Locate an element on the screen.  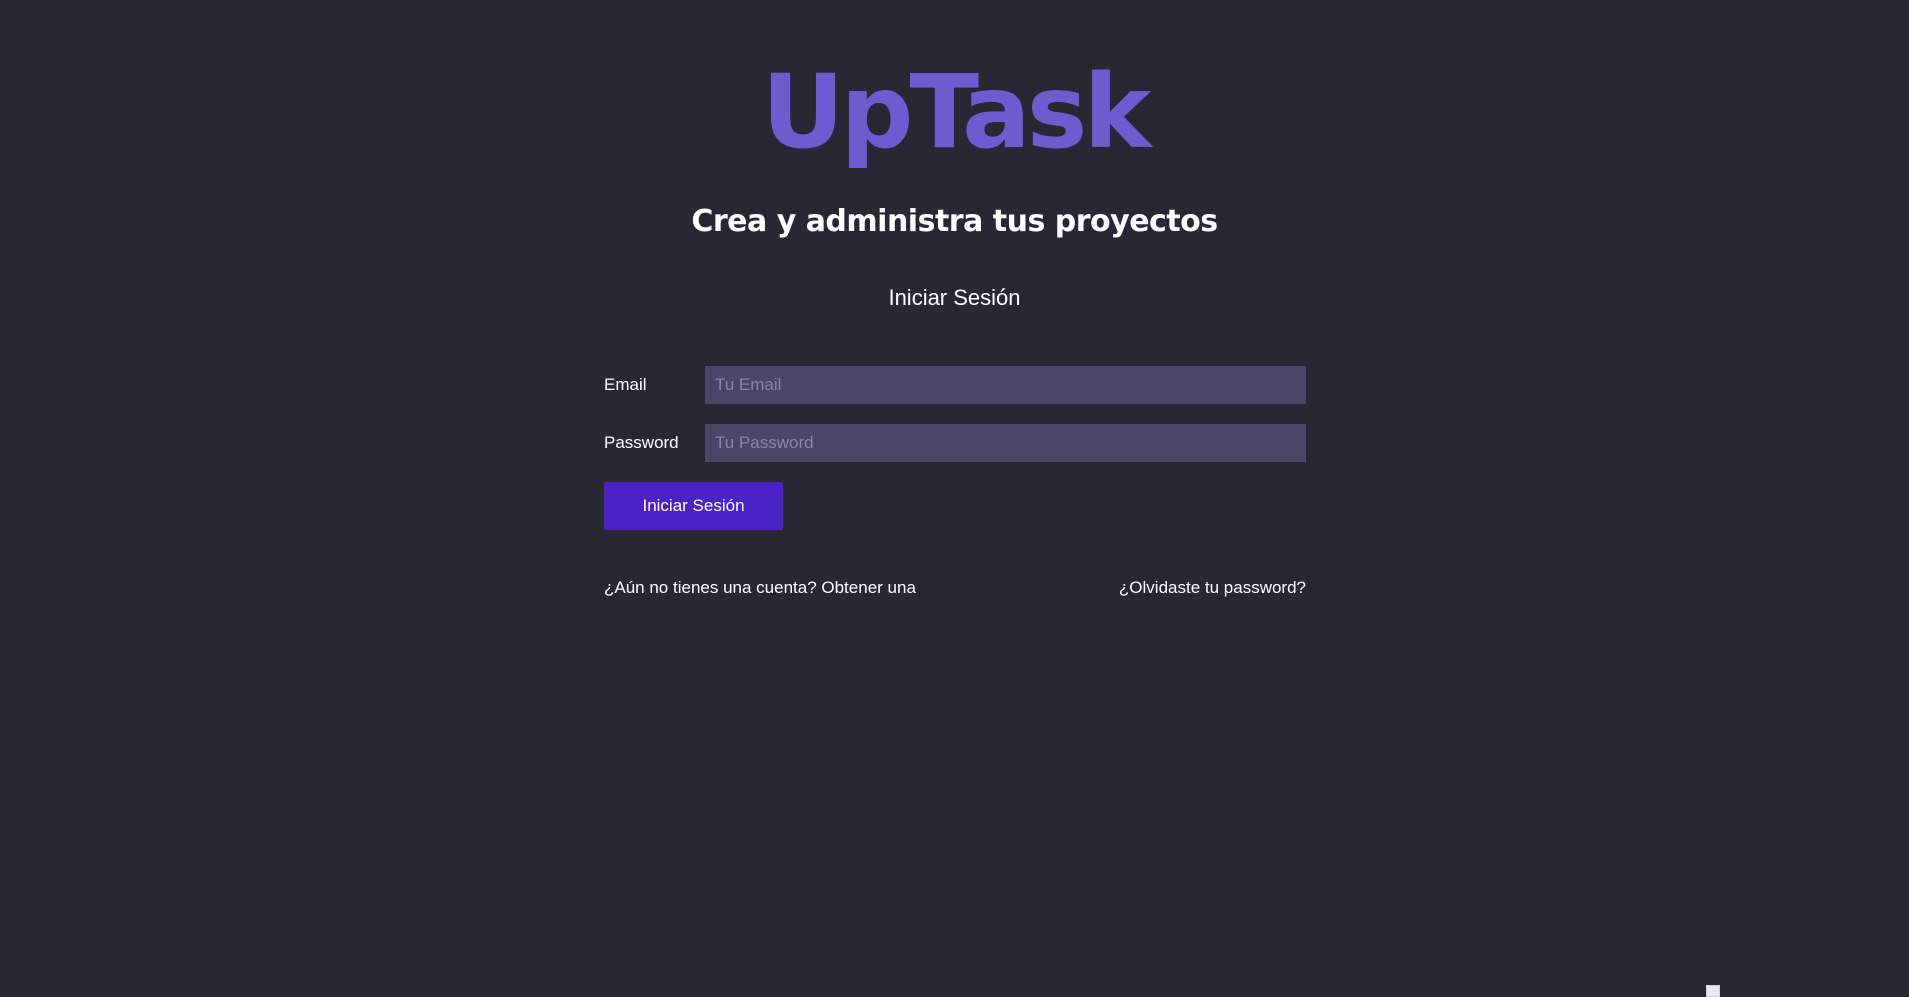
password-label: Password is located at coordinates (641, 442).